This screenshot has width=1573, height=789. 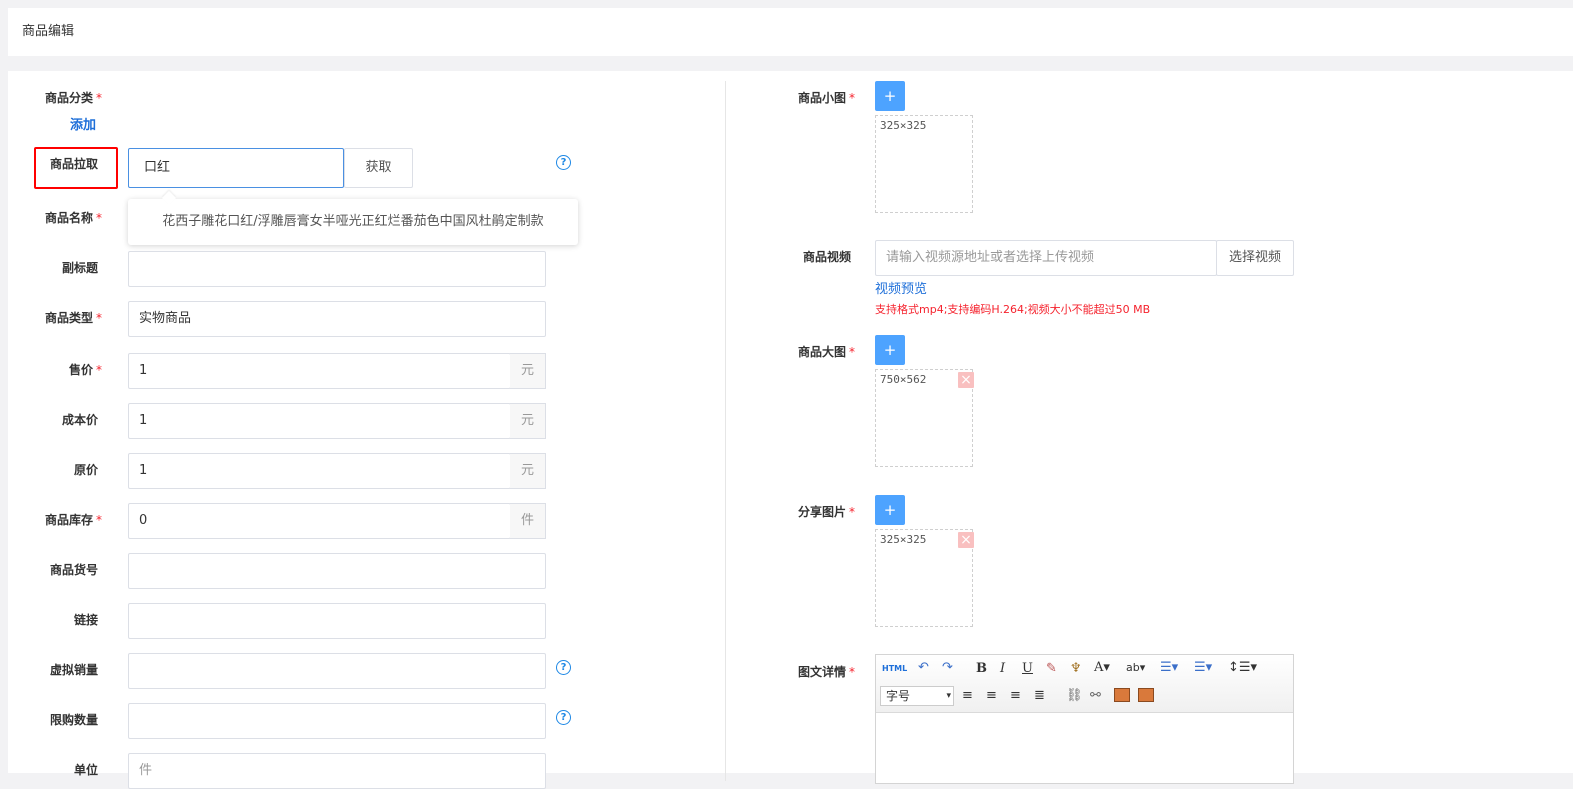 I want to click on cost-input: 1, so click(x=319, y=421).